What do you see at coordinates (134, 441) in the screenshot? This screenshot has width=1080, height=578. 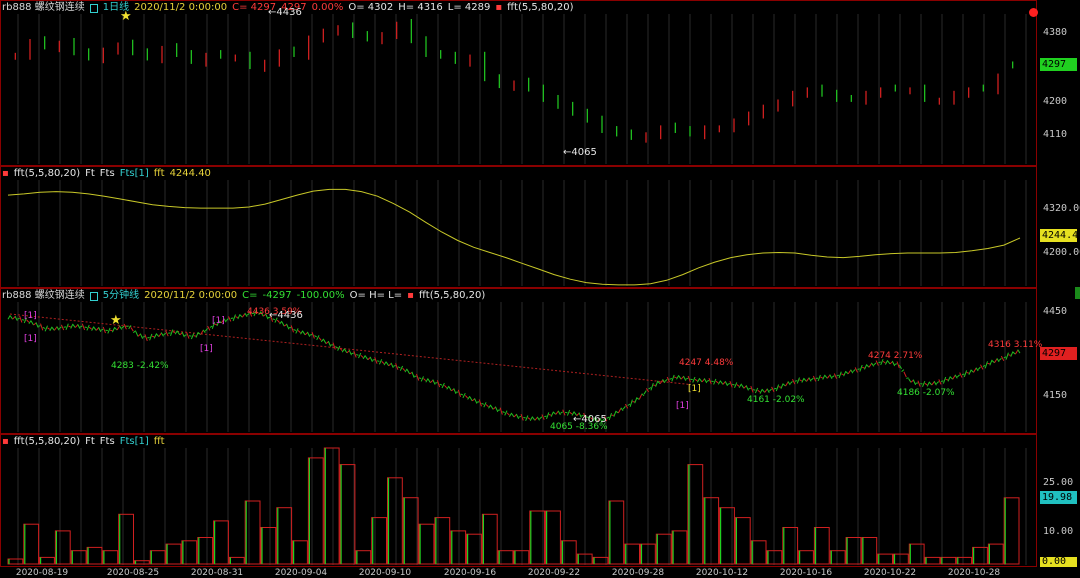 I see `series-fts-1: Fts[1]` at bounding box center [134, 441].